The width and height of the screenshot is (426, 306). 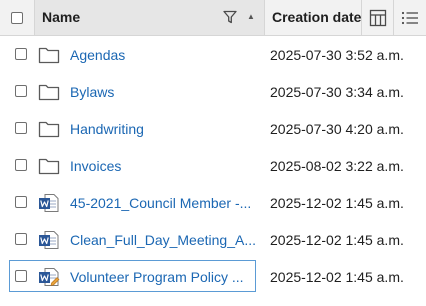 What do you see at coordinates (230, 17) in the screenshot?
I see `filter-icon` at bounding box center [230, 17].